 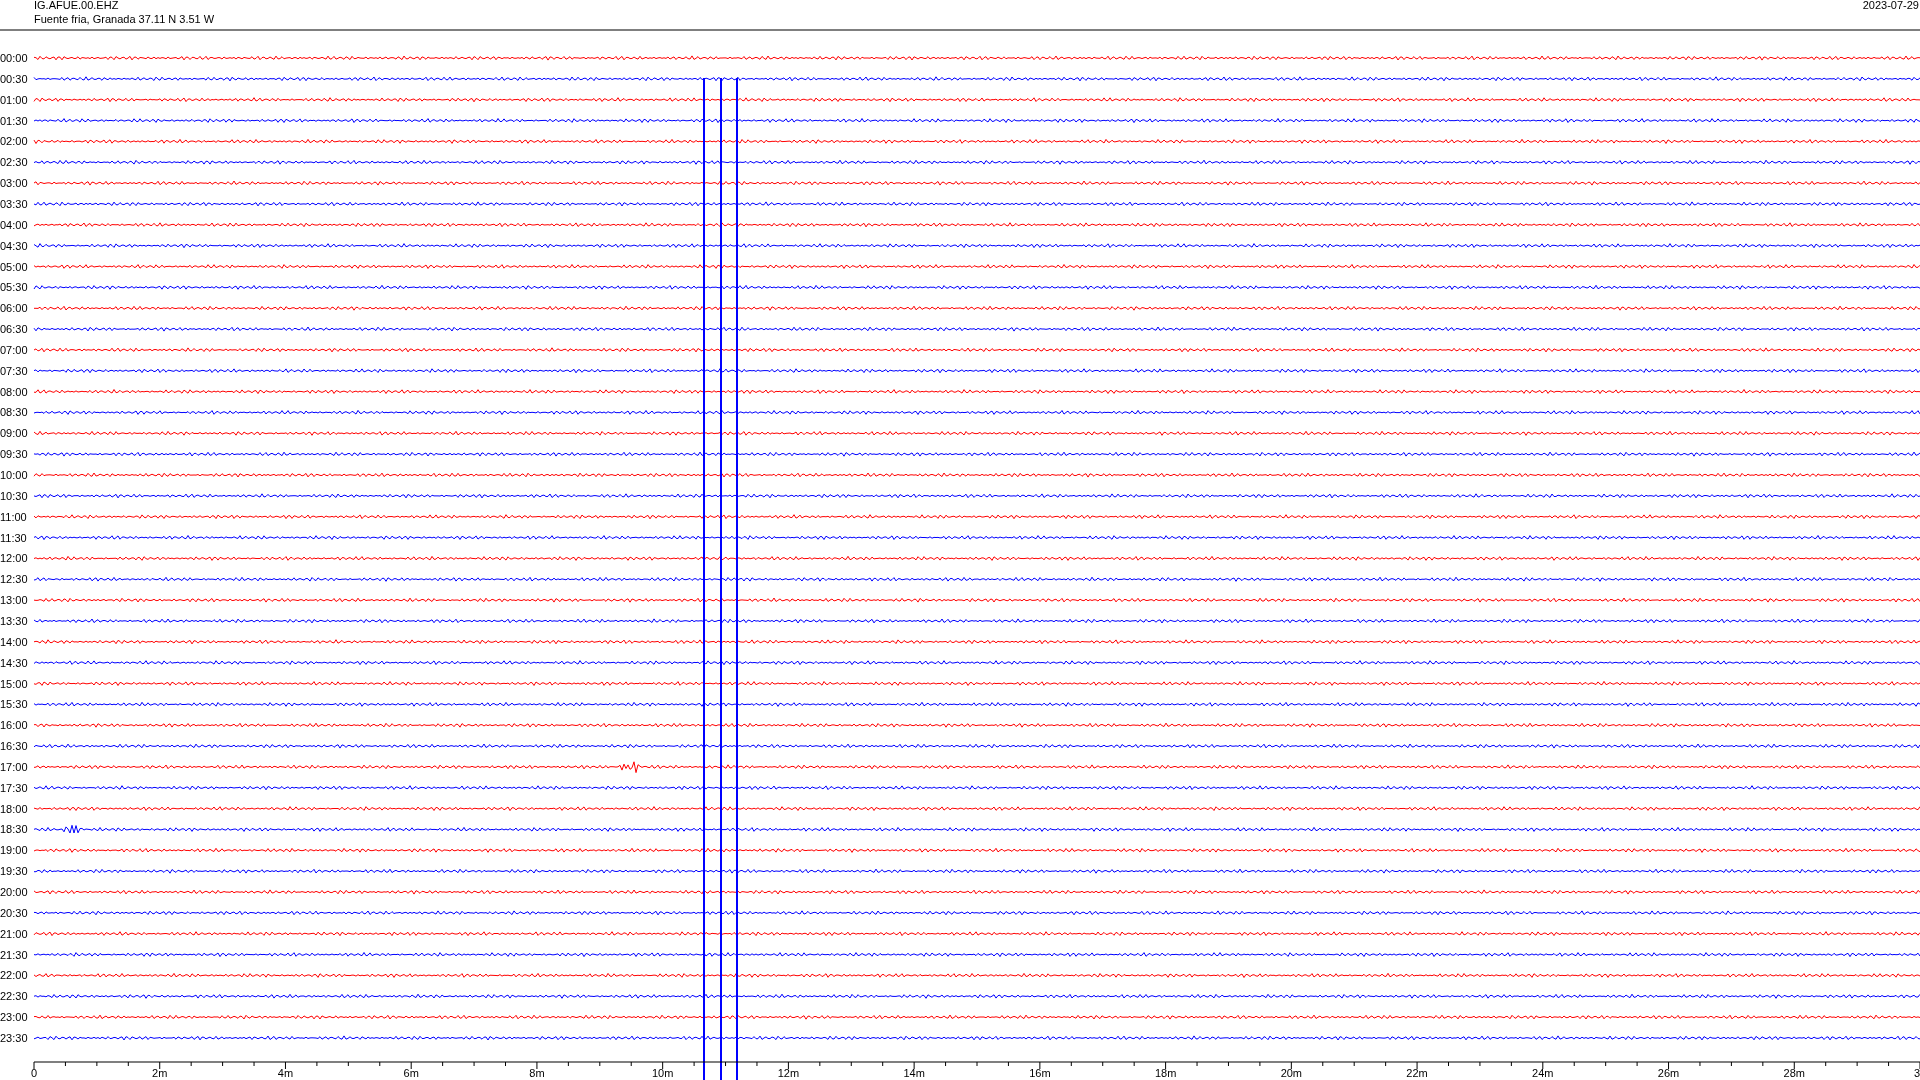 I want to click on time-label: 13:00, so click(x=14, y=600).